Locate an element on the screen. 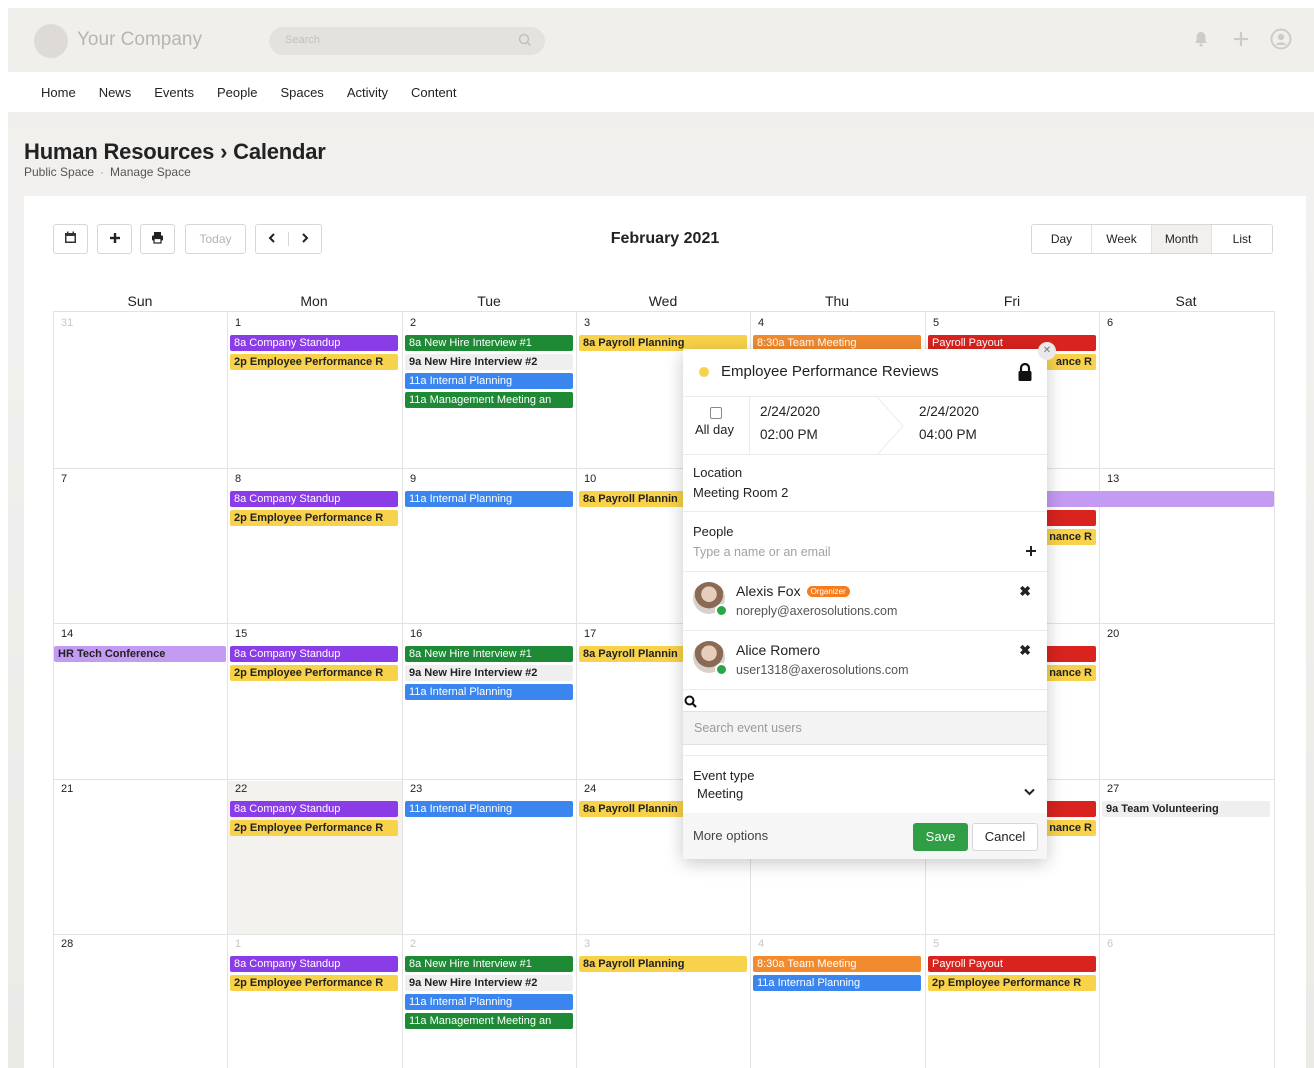  view-week: Week is located at coordinates (1122, 239).